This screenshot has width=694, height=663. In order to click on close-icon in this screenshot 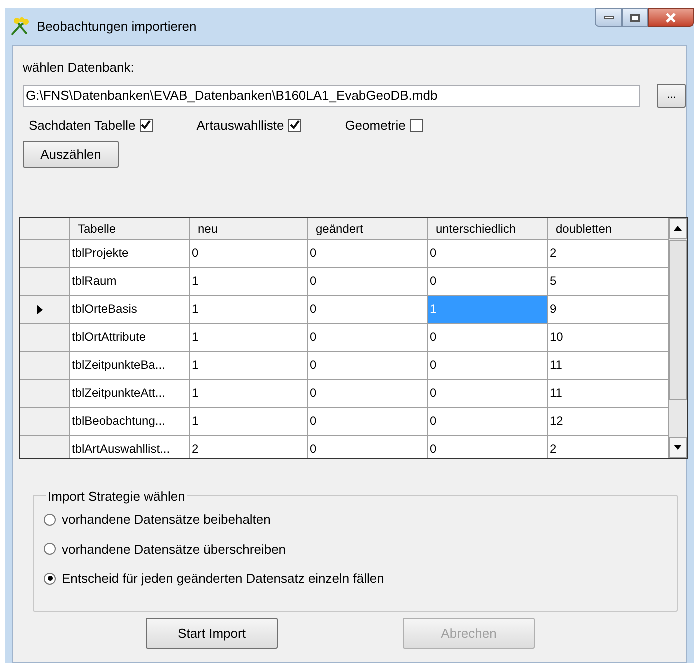, I will do `click(671, 17)`.